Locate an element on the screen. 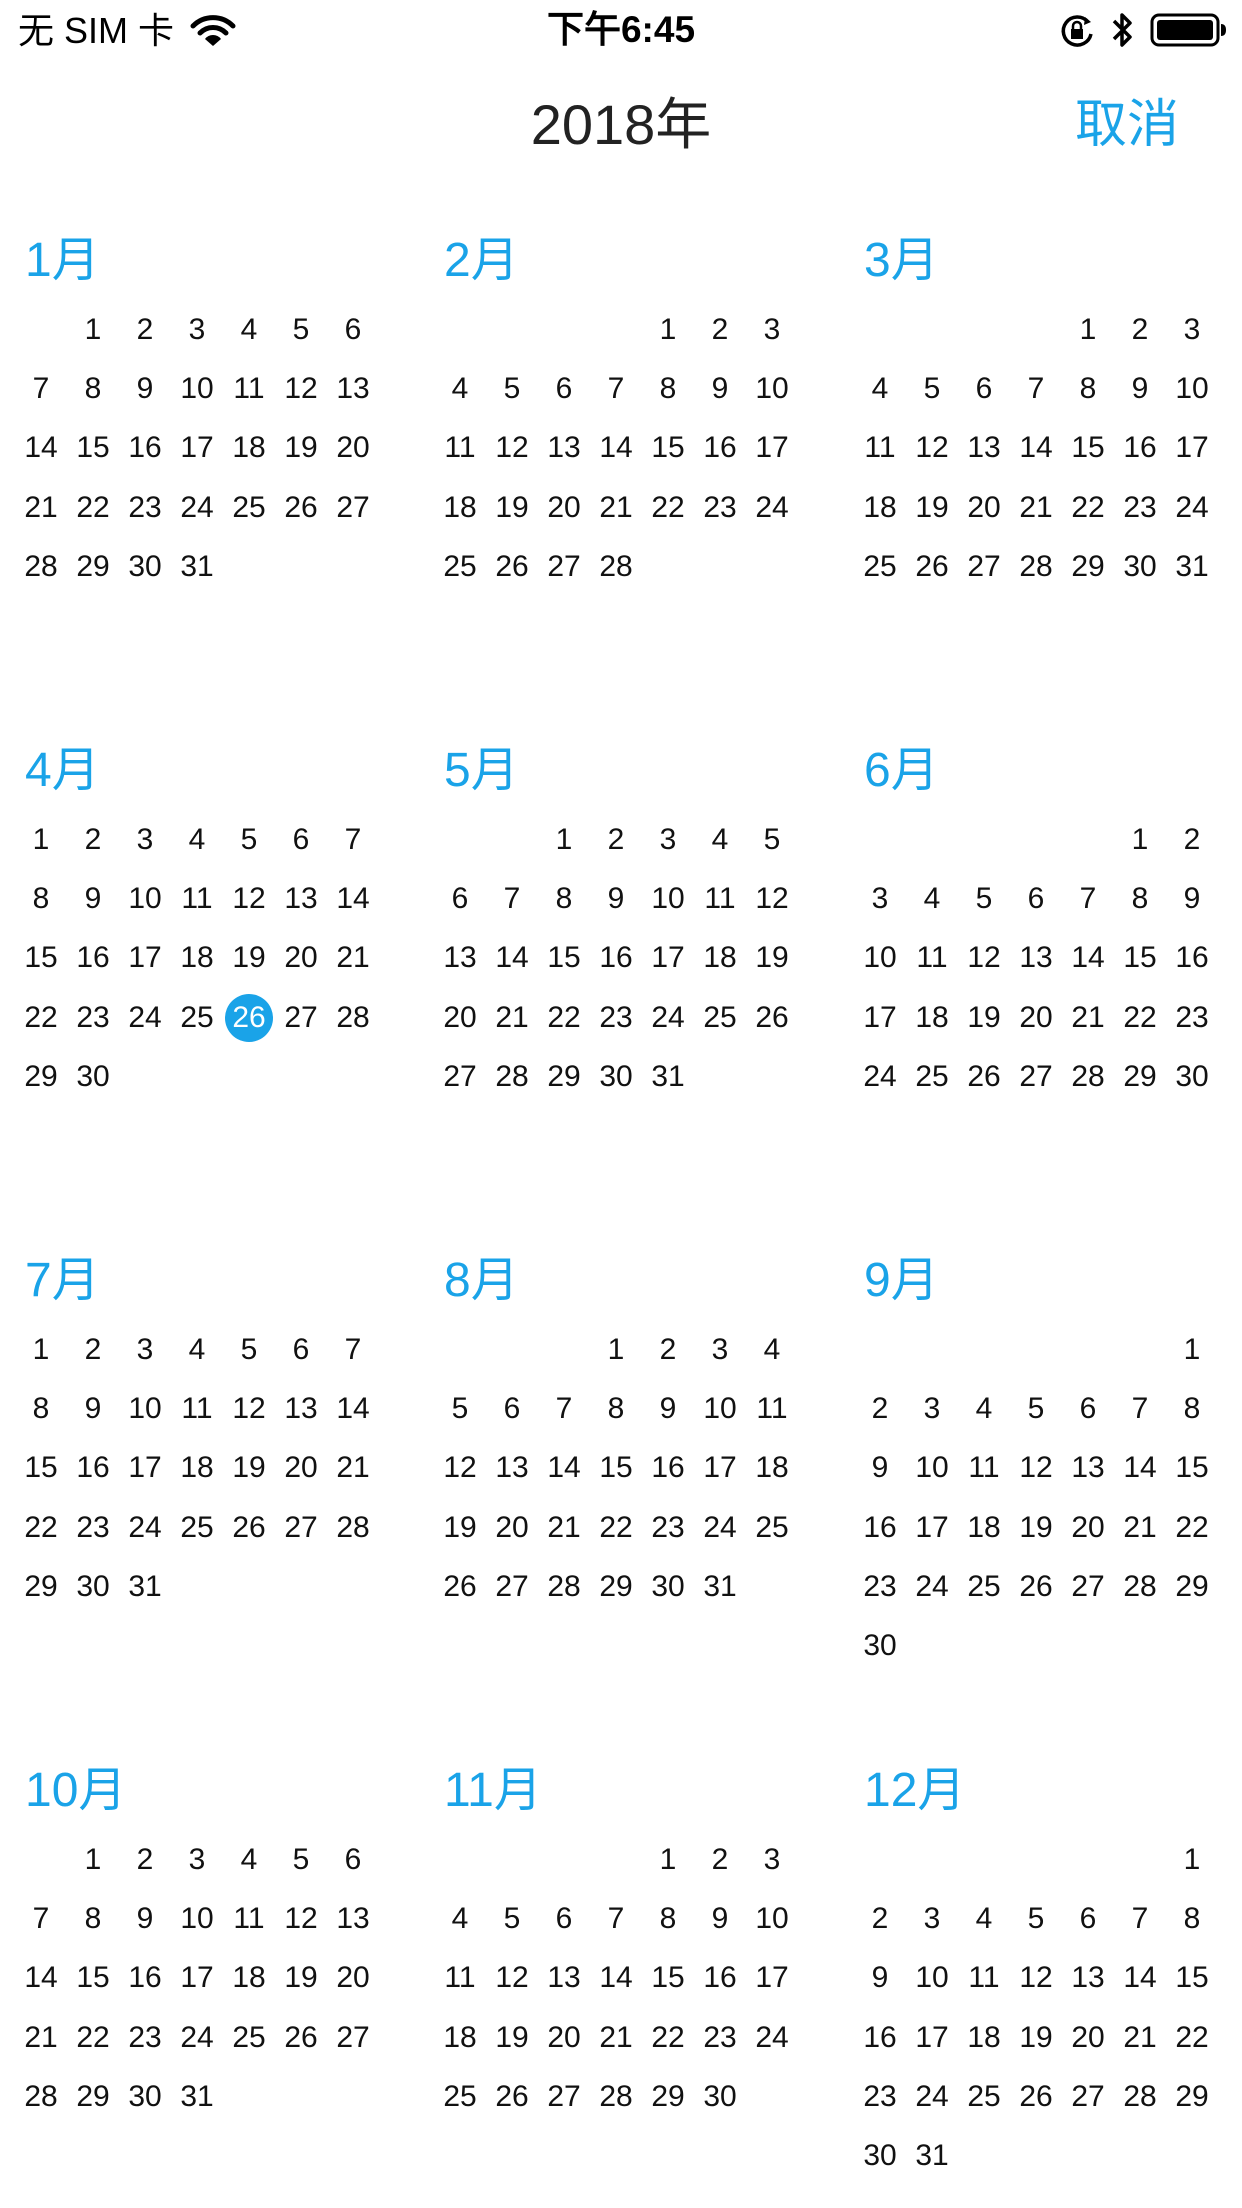  day-cell: 1 is located at coordinates (668, 1859).